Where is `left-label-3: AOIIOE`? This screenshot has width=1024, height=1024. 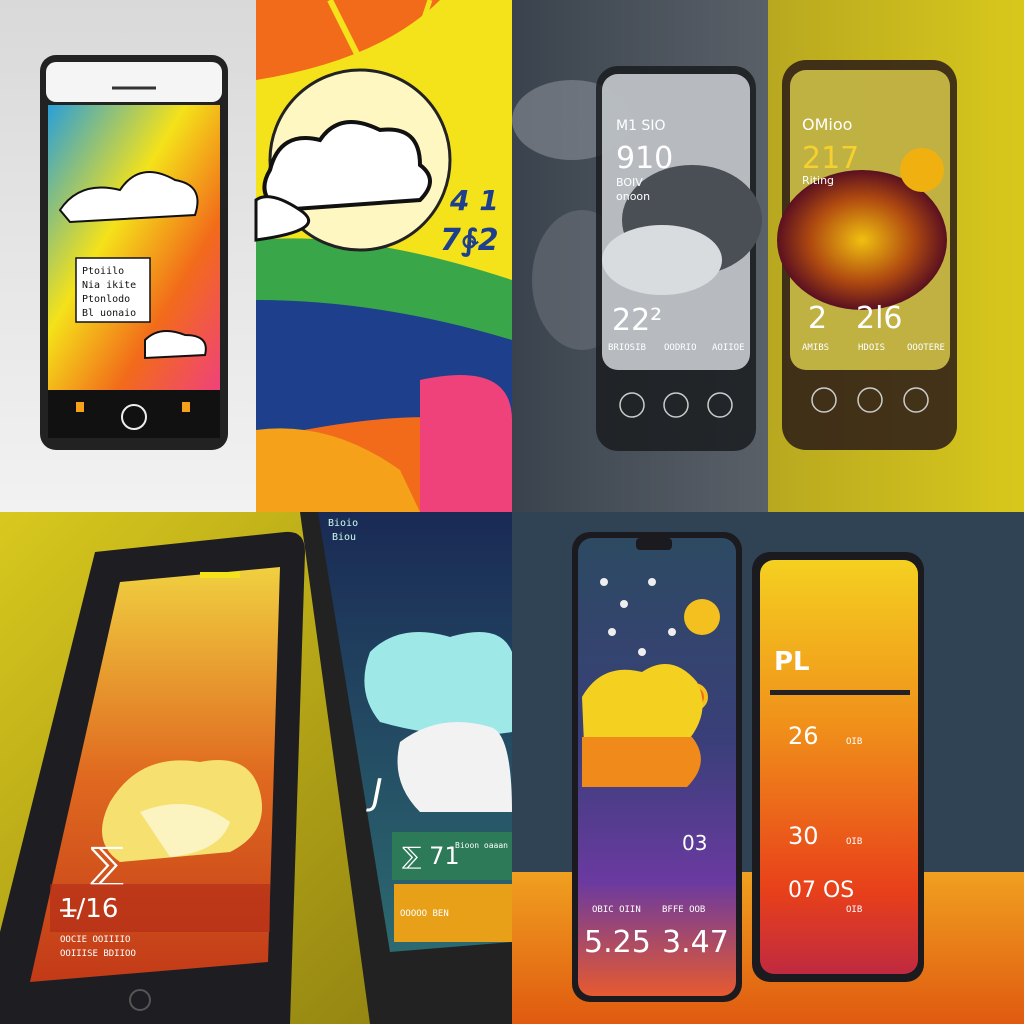 left-label-3: AOIIOE is located at coordinates (728, 348).